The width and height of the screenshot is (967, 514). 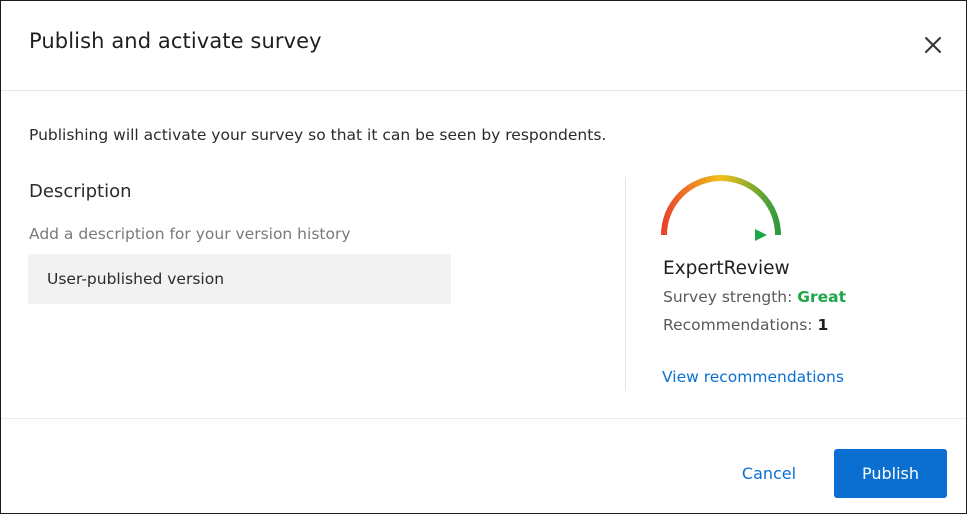 I want to click on survey-strength-value: Great, so click(x=822, y=297).